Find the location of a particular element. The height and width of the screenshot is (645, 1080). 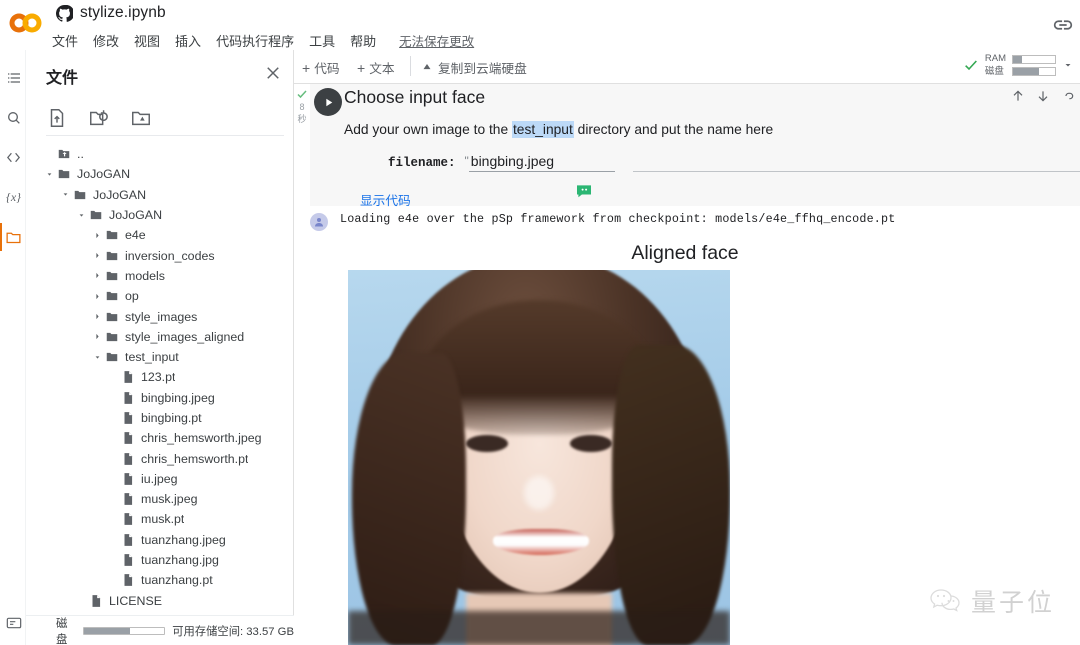

tree-file-row: musk.pt is located at coordinates (160, 519).